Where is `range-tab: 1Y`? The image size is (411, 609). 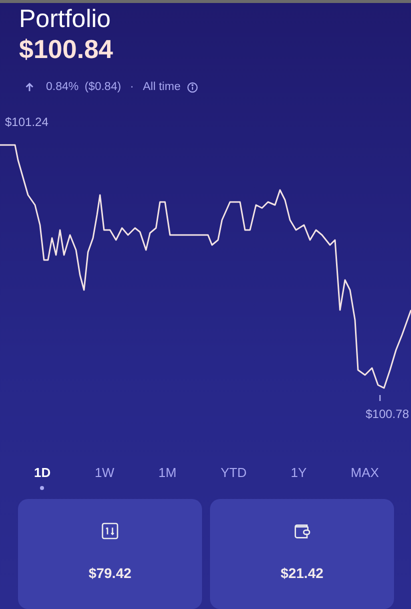
range-tab: 1Y is located at coordinates (298, 472).